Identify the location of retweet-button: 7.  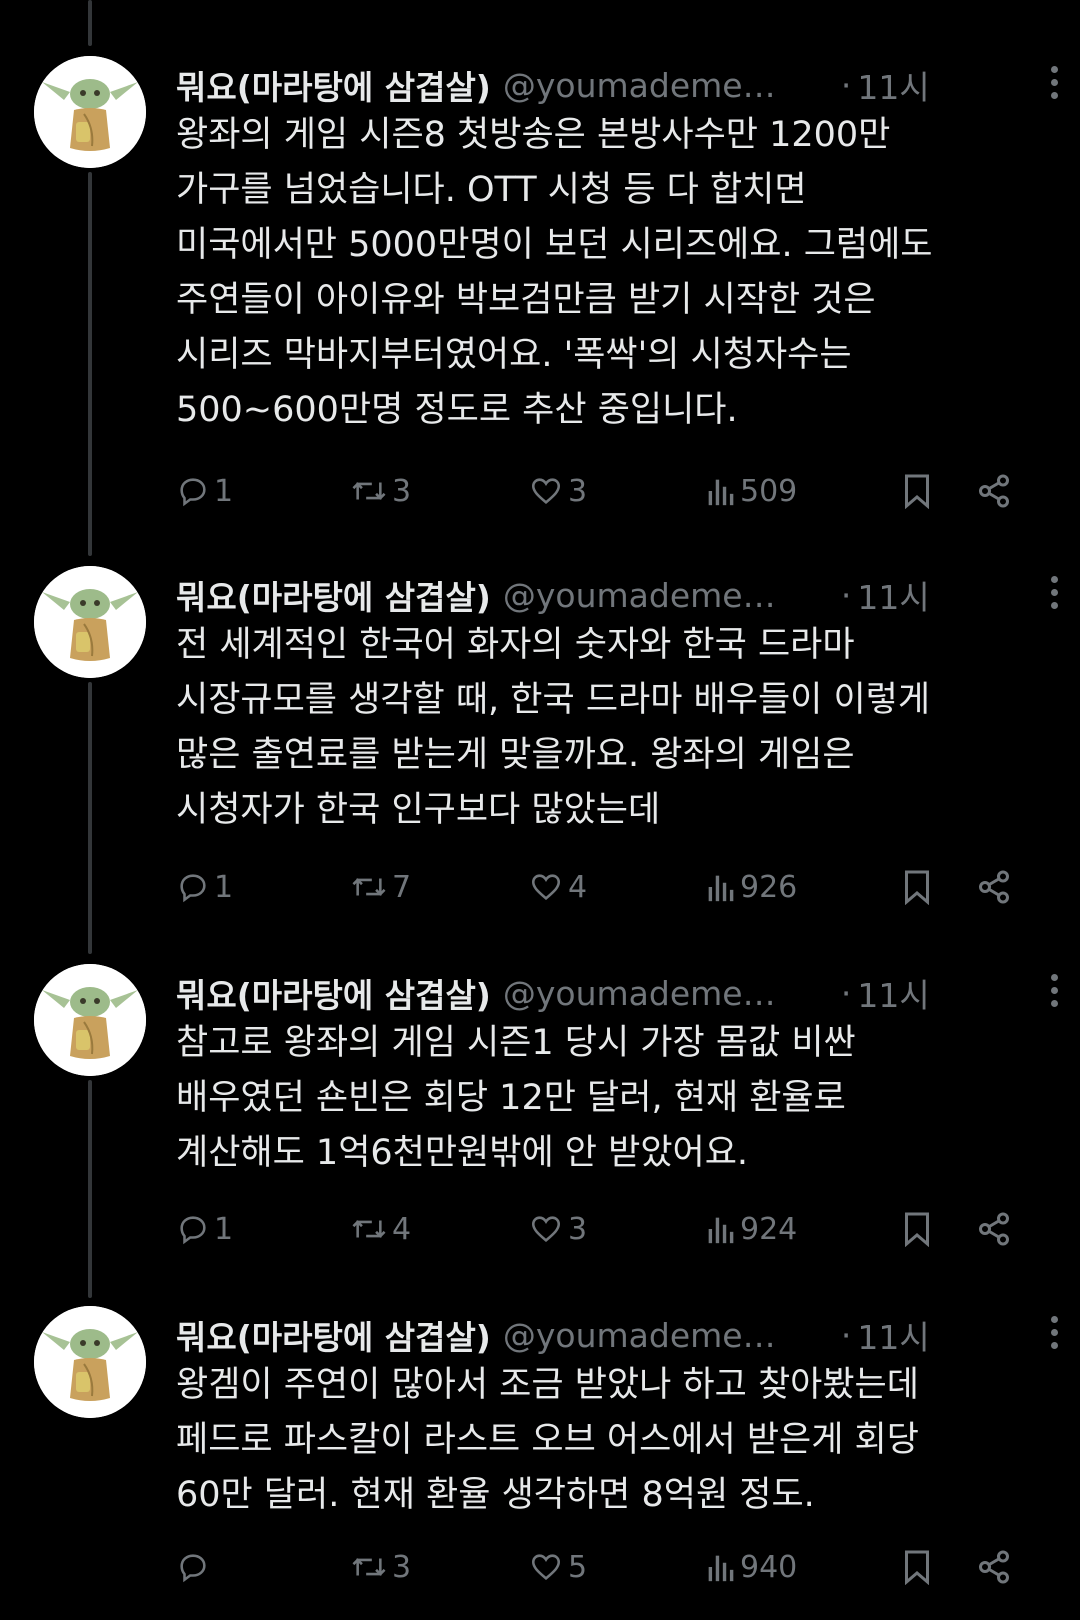
(380, 887).